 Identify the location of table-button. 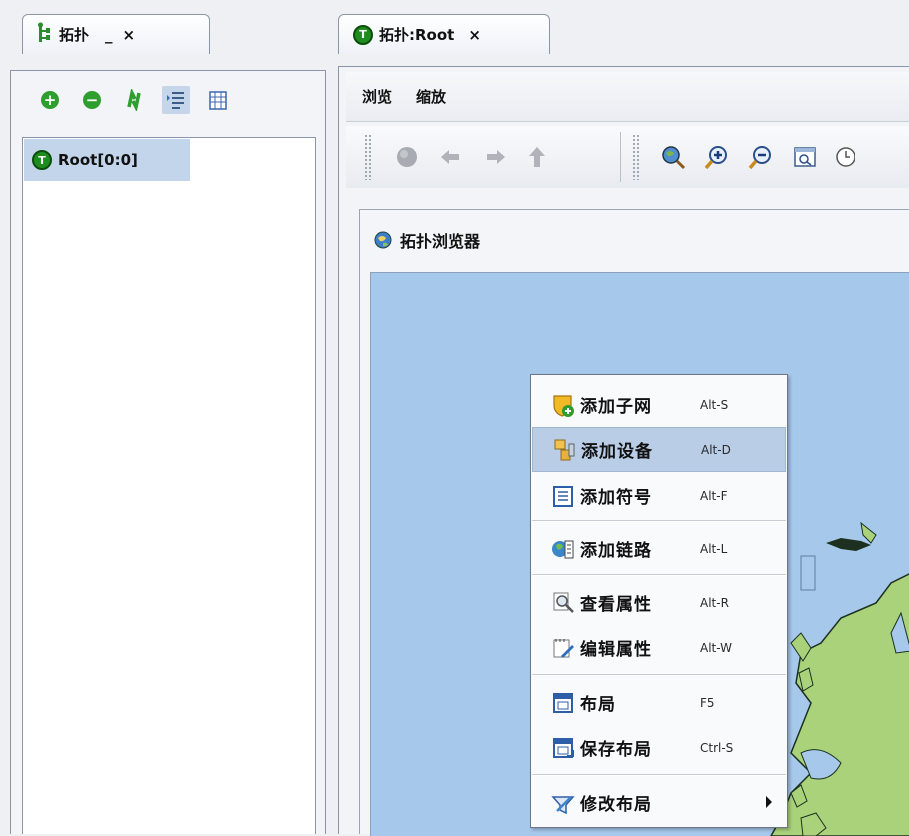
(218, 100).